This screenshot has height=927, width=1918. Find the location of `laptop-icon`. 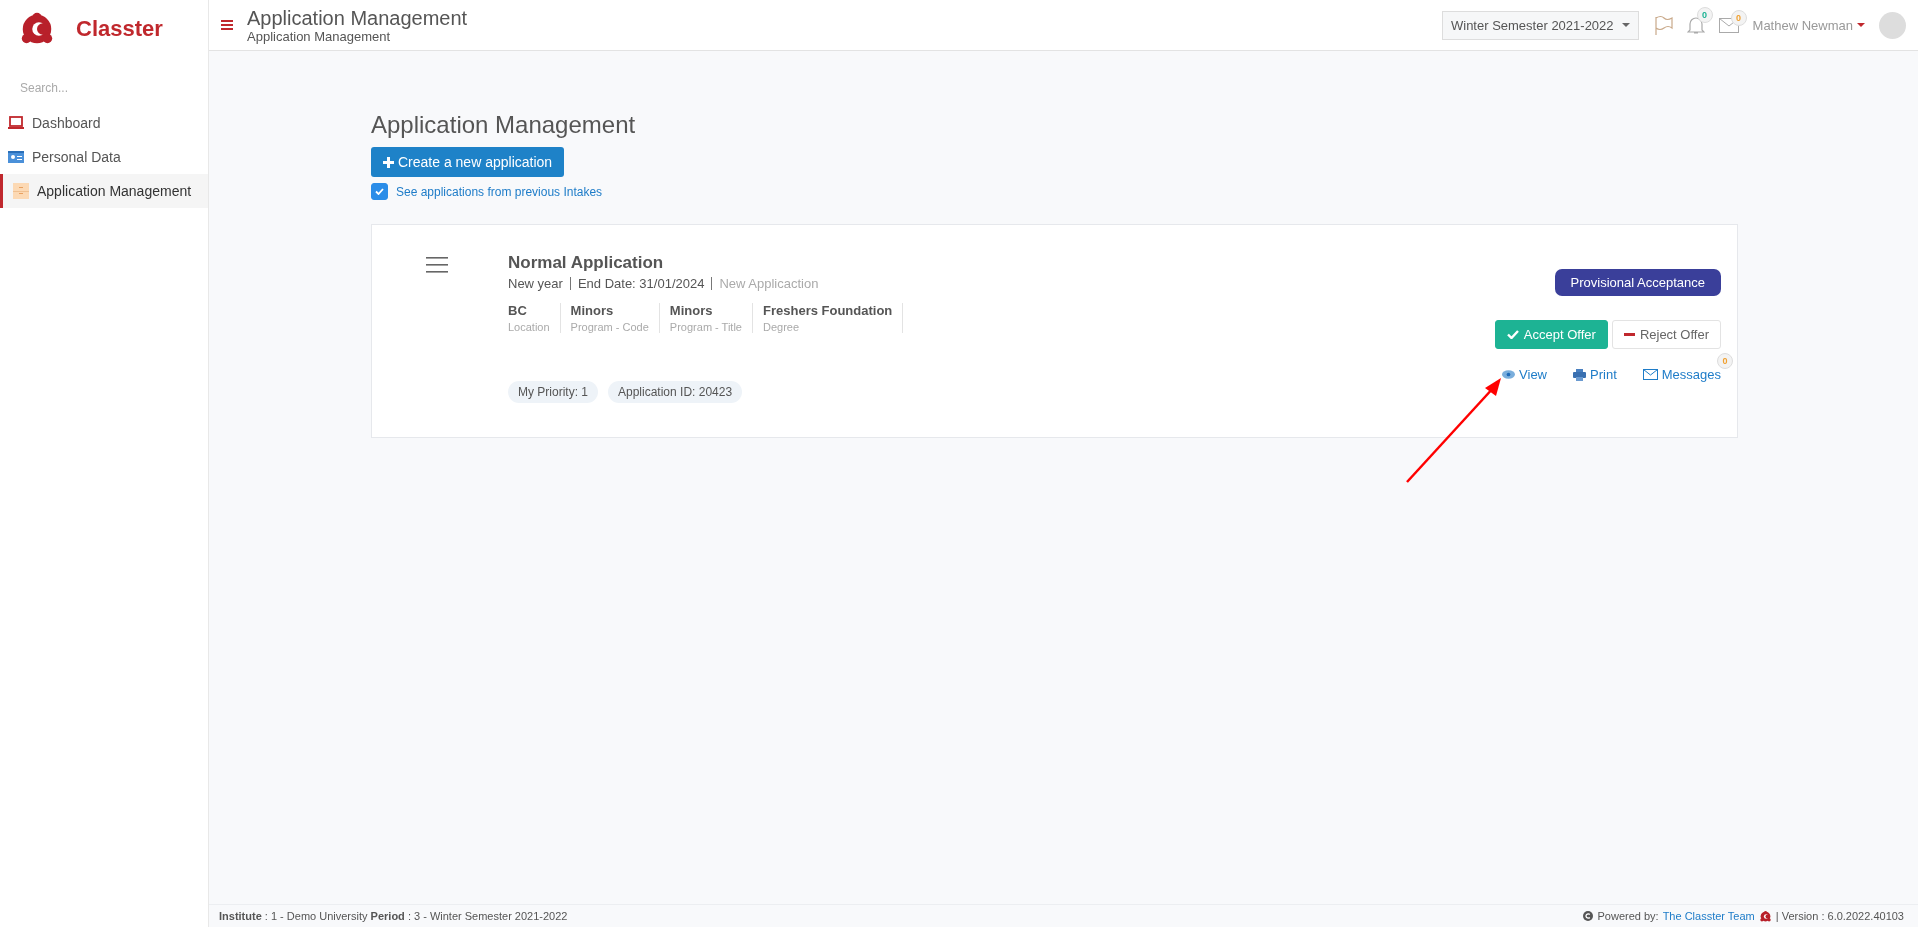

laptop-icon is located at coordinates (16, 123).